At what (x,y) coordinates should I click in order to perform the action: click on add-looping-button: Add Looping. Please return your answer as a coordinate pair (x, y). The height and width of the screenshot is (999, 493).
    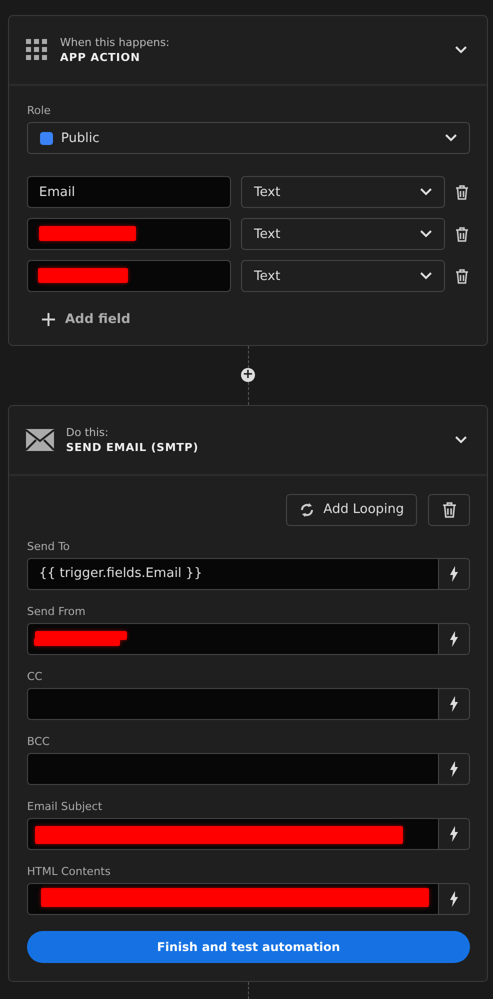
    Looking at the image, I should click on (351, 510).